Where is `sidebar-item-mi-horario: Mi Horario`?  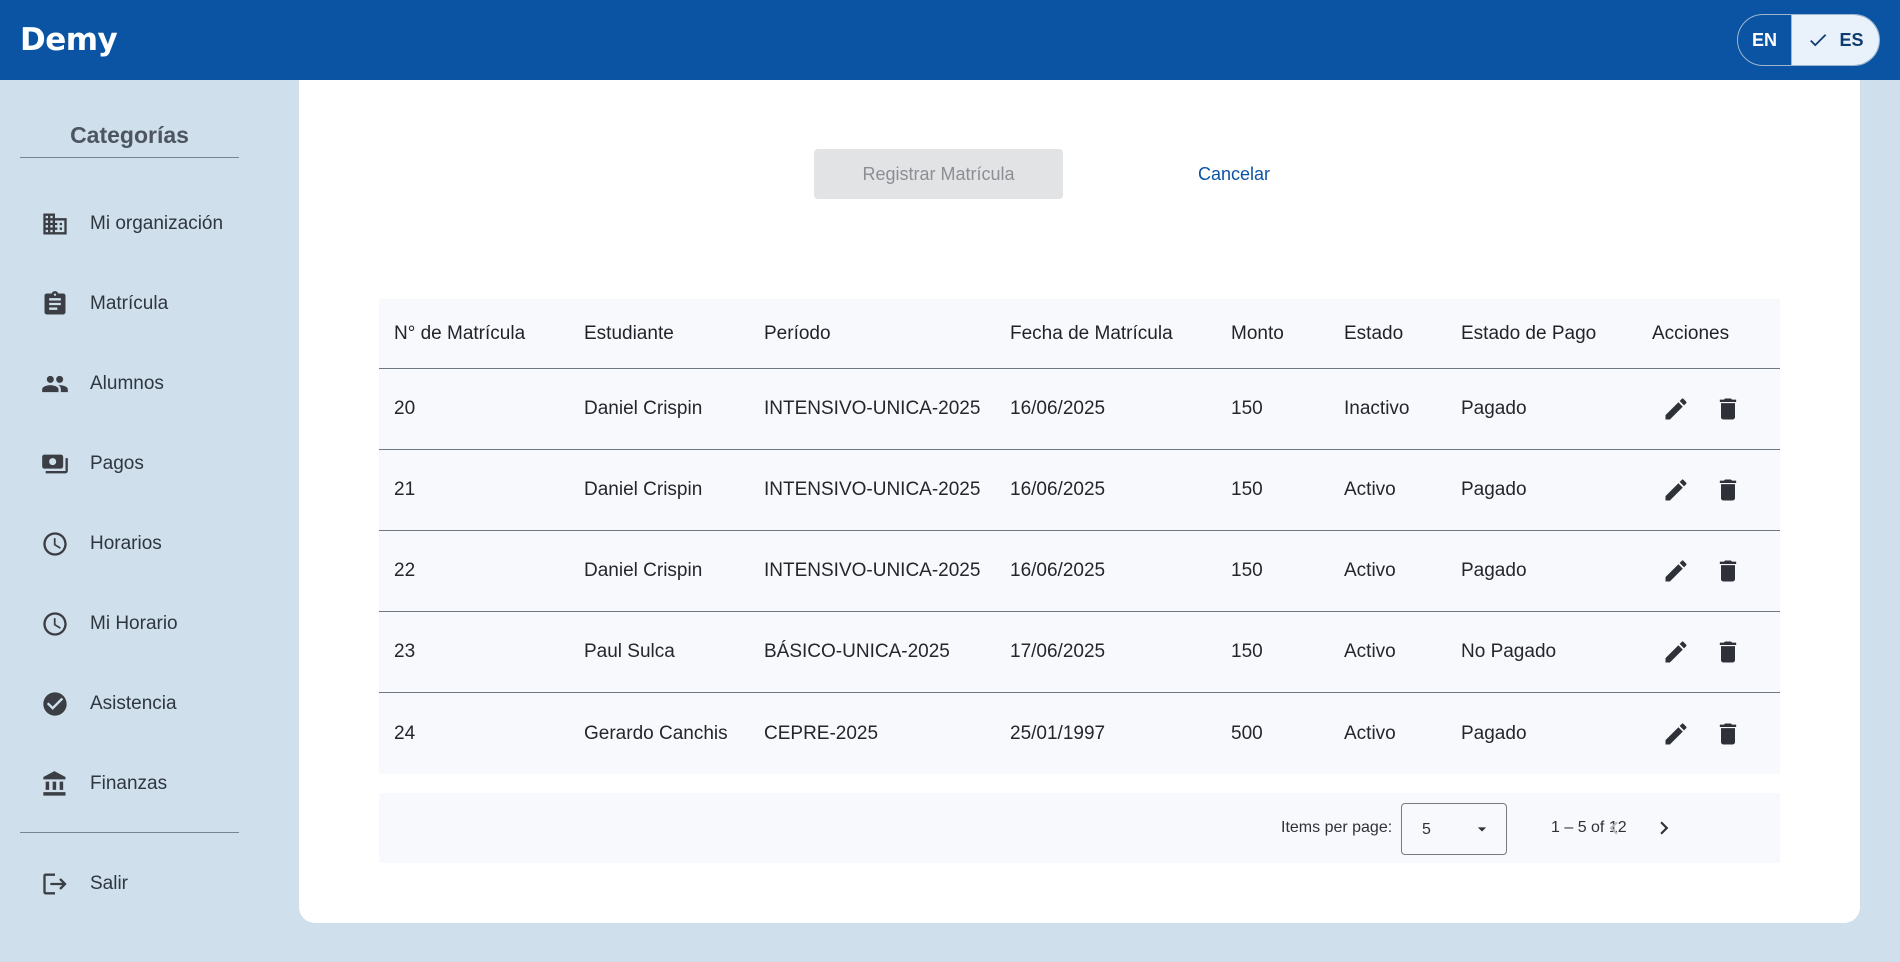 sidebar-item-mi-horario: Mi Horario is located at coordinates (109, 624).